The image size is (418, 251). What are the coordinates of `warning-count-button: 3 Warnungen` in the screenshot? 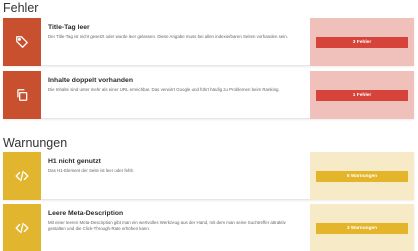 It's located at (362, 228).